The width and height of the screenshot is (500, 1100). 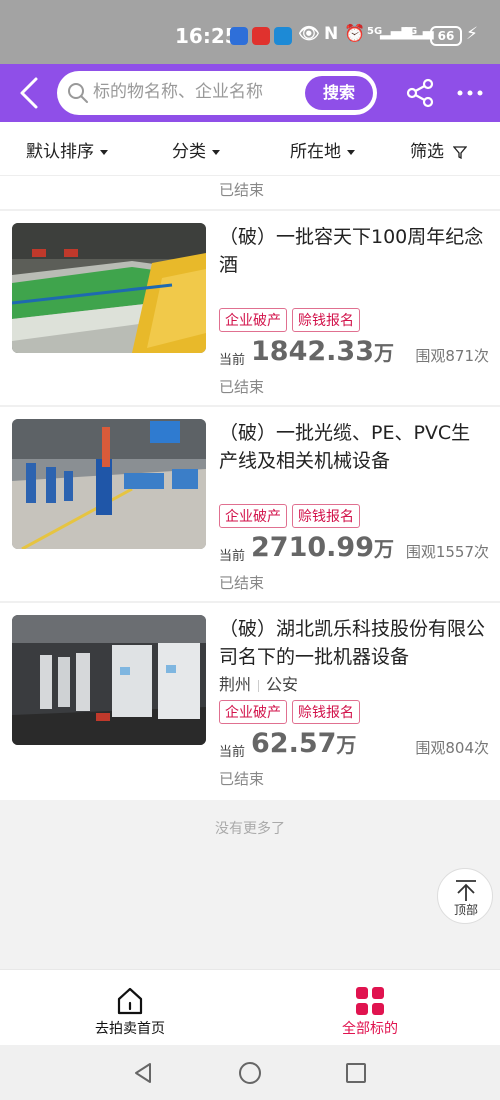 I want to click on location-filter: 所在地, so click(x=322, y=149).